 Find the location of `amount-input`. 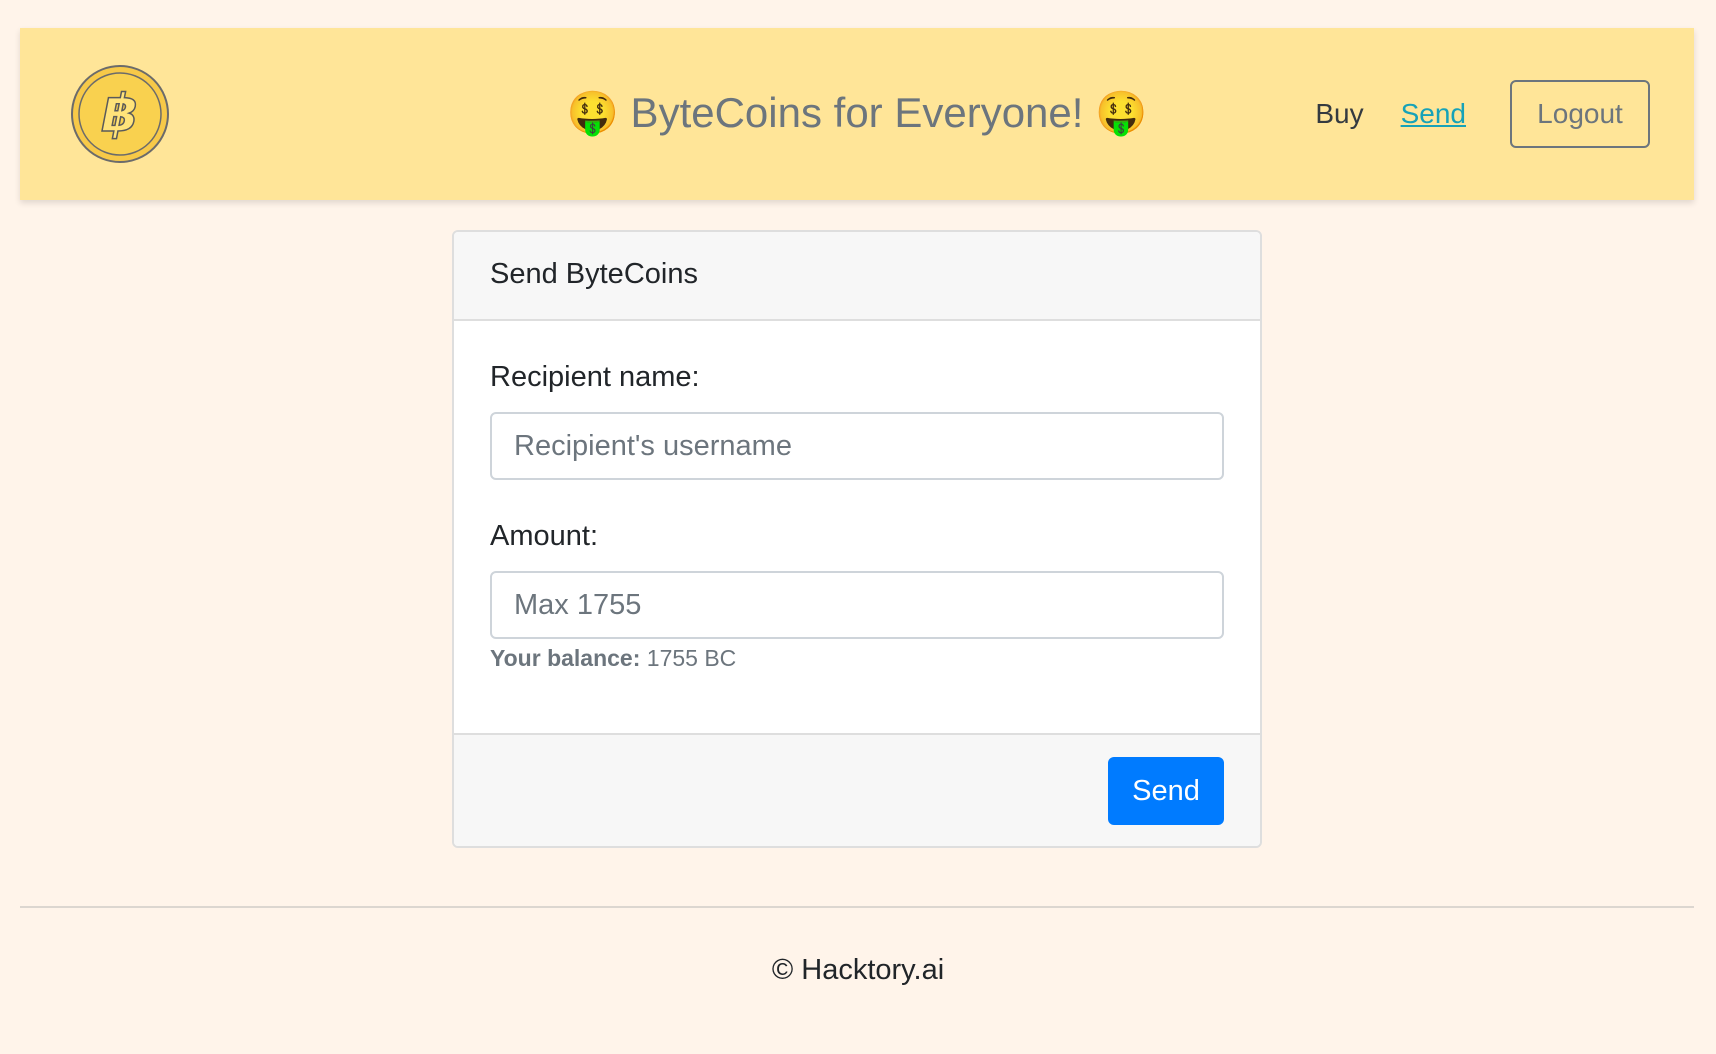

amount-input is located at coordinates (857, 605).